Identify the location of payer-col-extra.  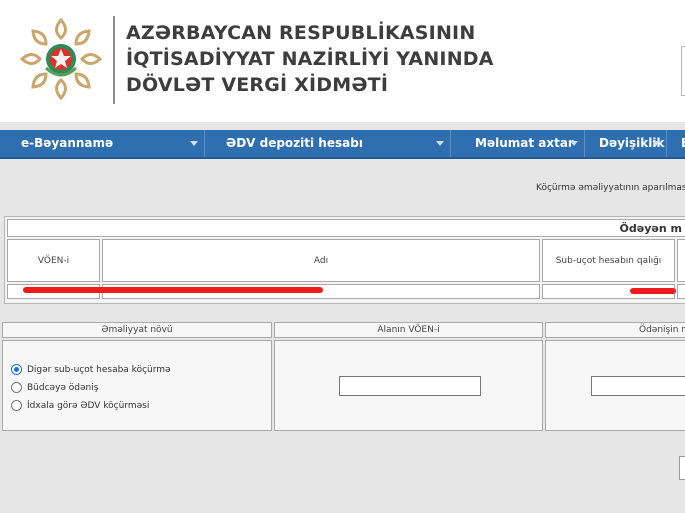
(681, 260).